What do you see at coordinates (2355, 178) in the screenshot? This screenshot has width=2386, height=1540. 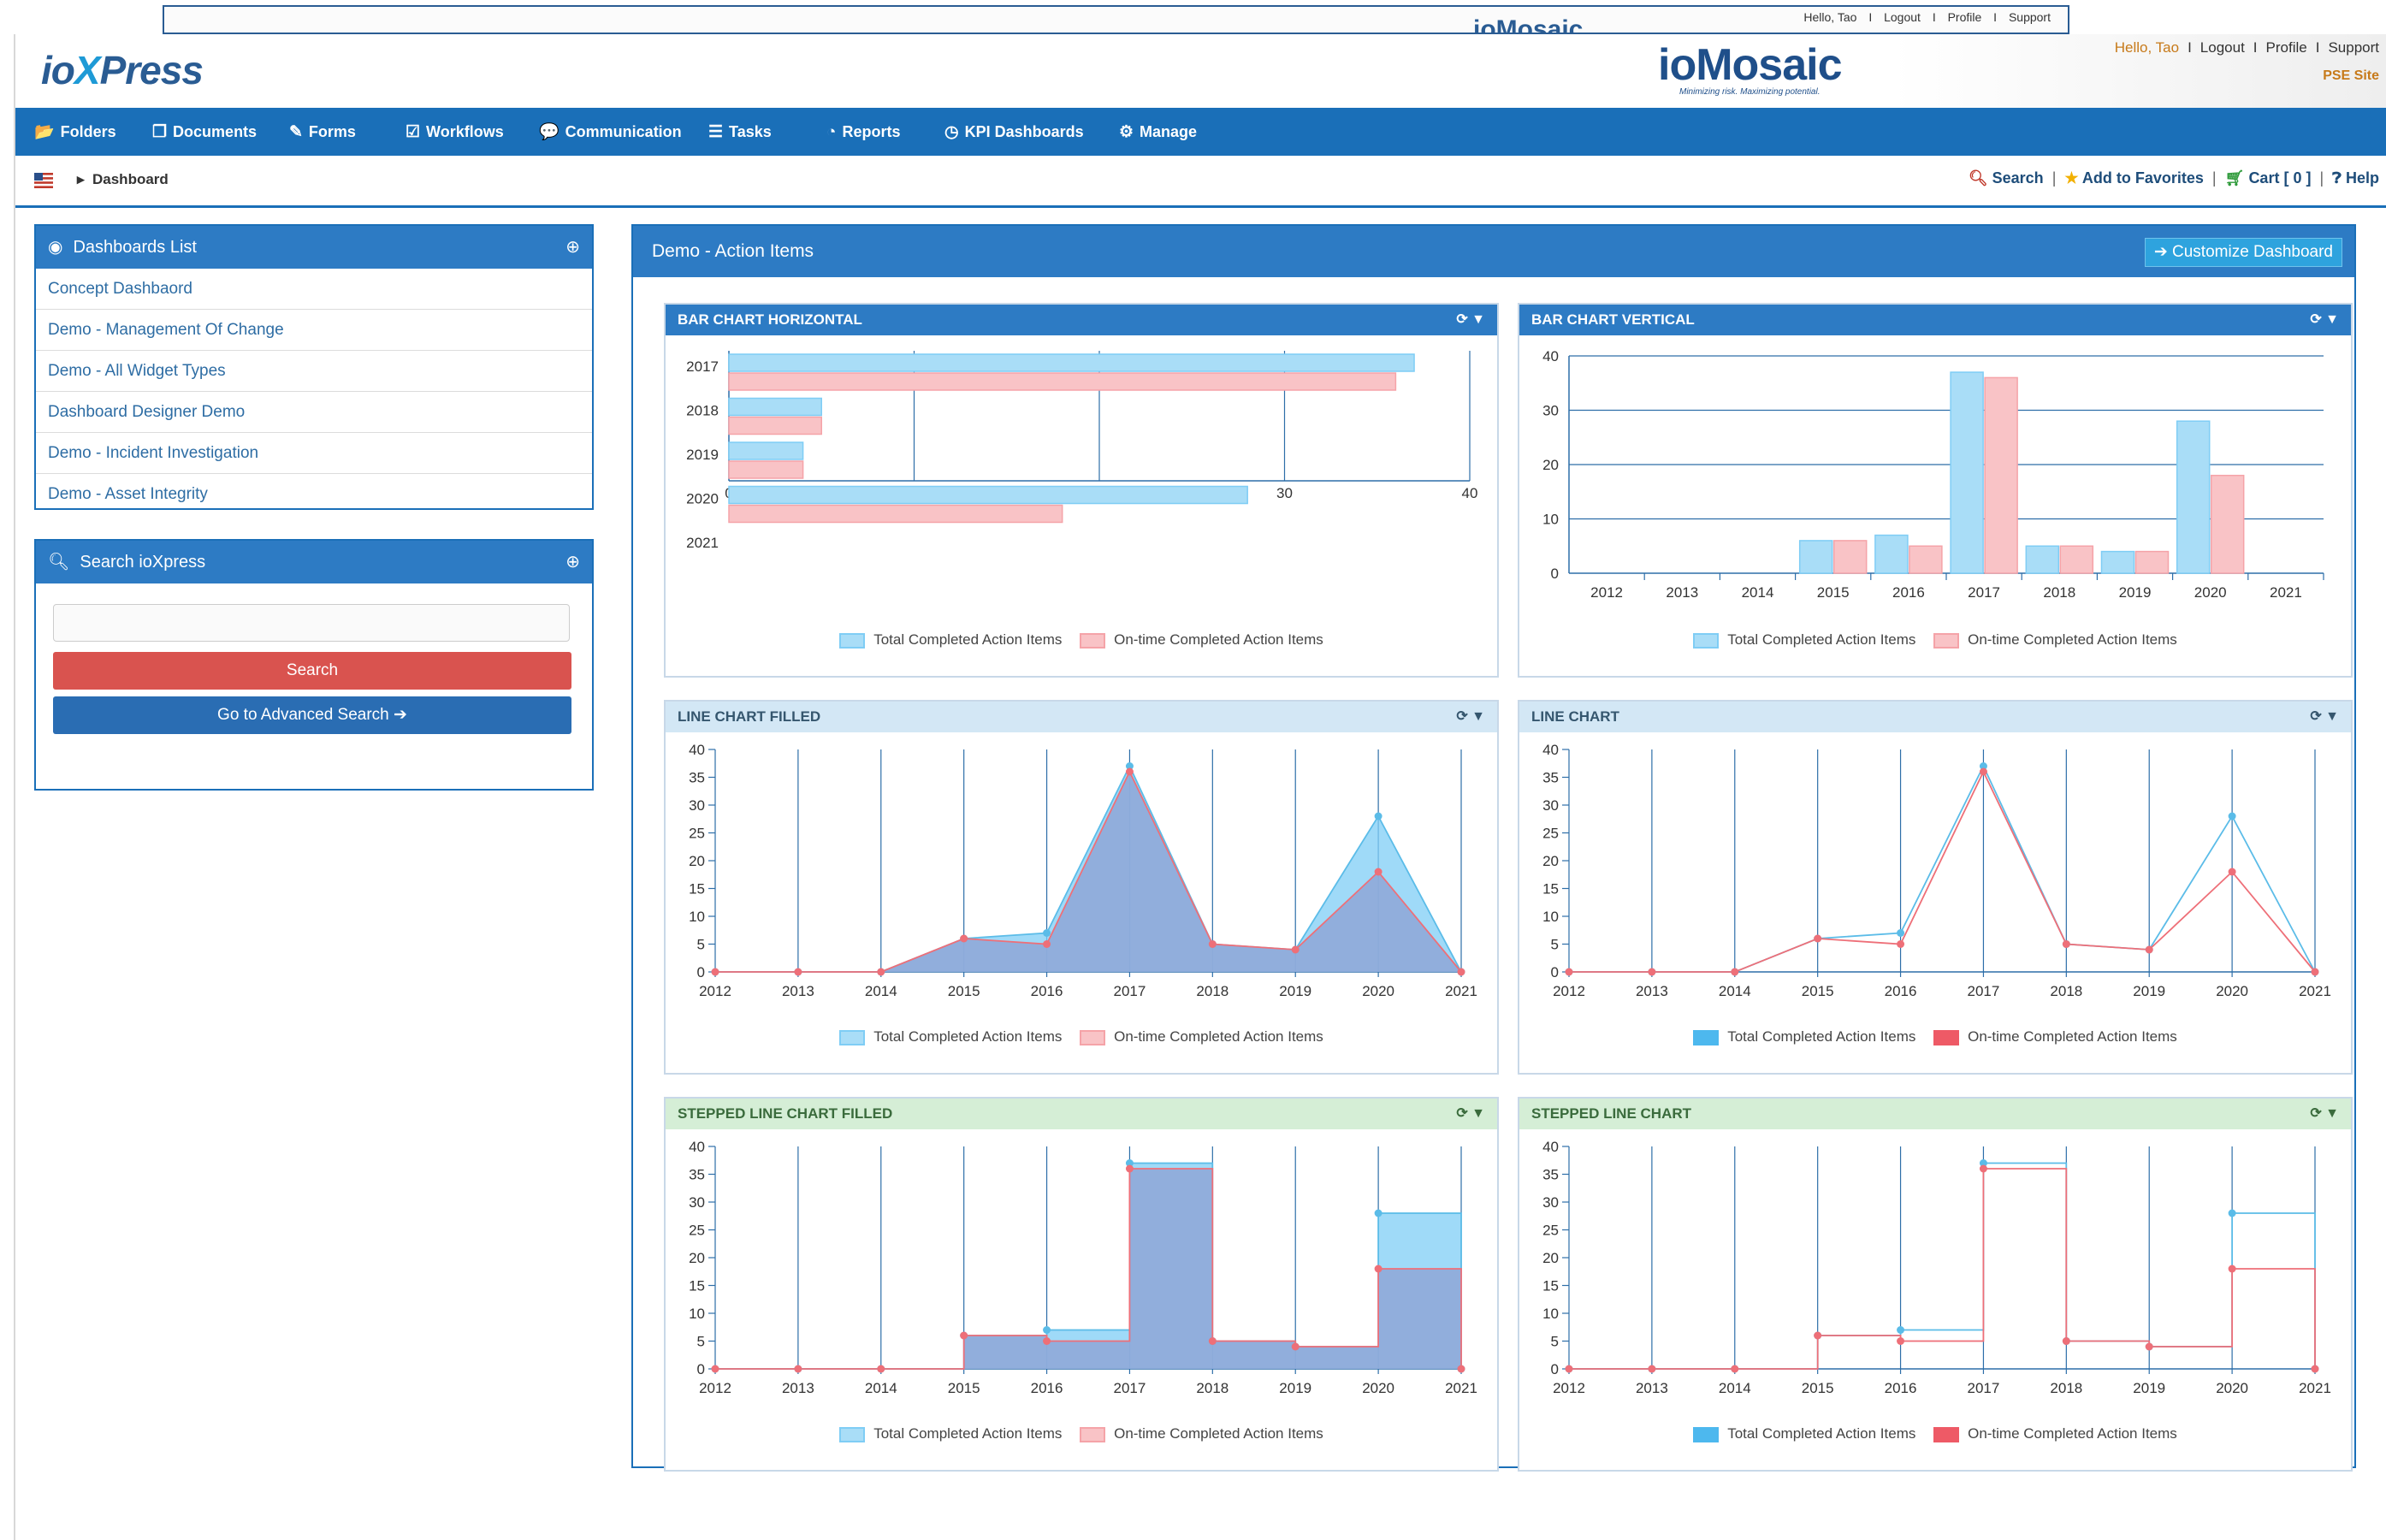 I see `help-link: ❓︎ Help` at bounding box center [2355, 178].